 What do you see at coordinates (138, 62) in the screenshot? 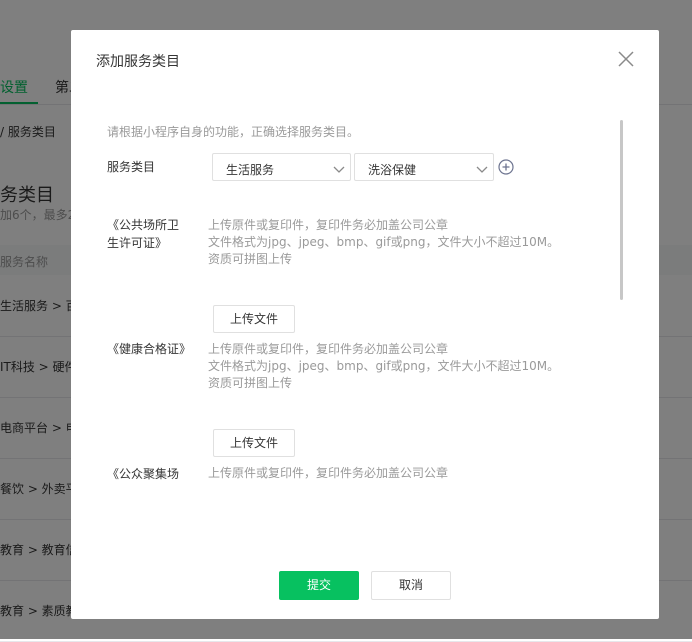
I see `dialog-title: 添加服务类目` at bounding box center [138, 62].